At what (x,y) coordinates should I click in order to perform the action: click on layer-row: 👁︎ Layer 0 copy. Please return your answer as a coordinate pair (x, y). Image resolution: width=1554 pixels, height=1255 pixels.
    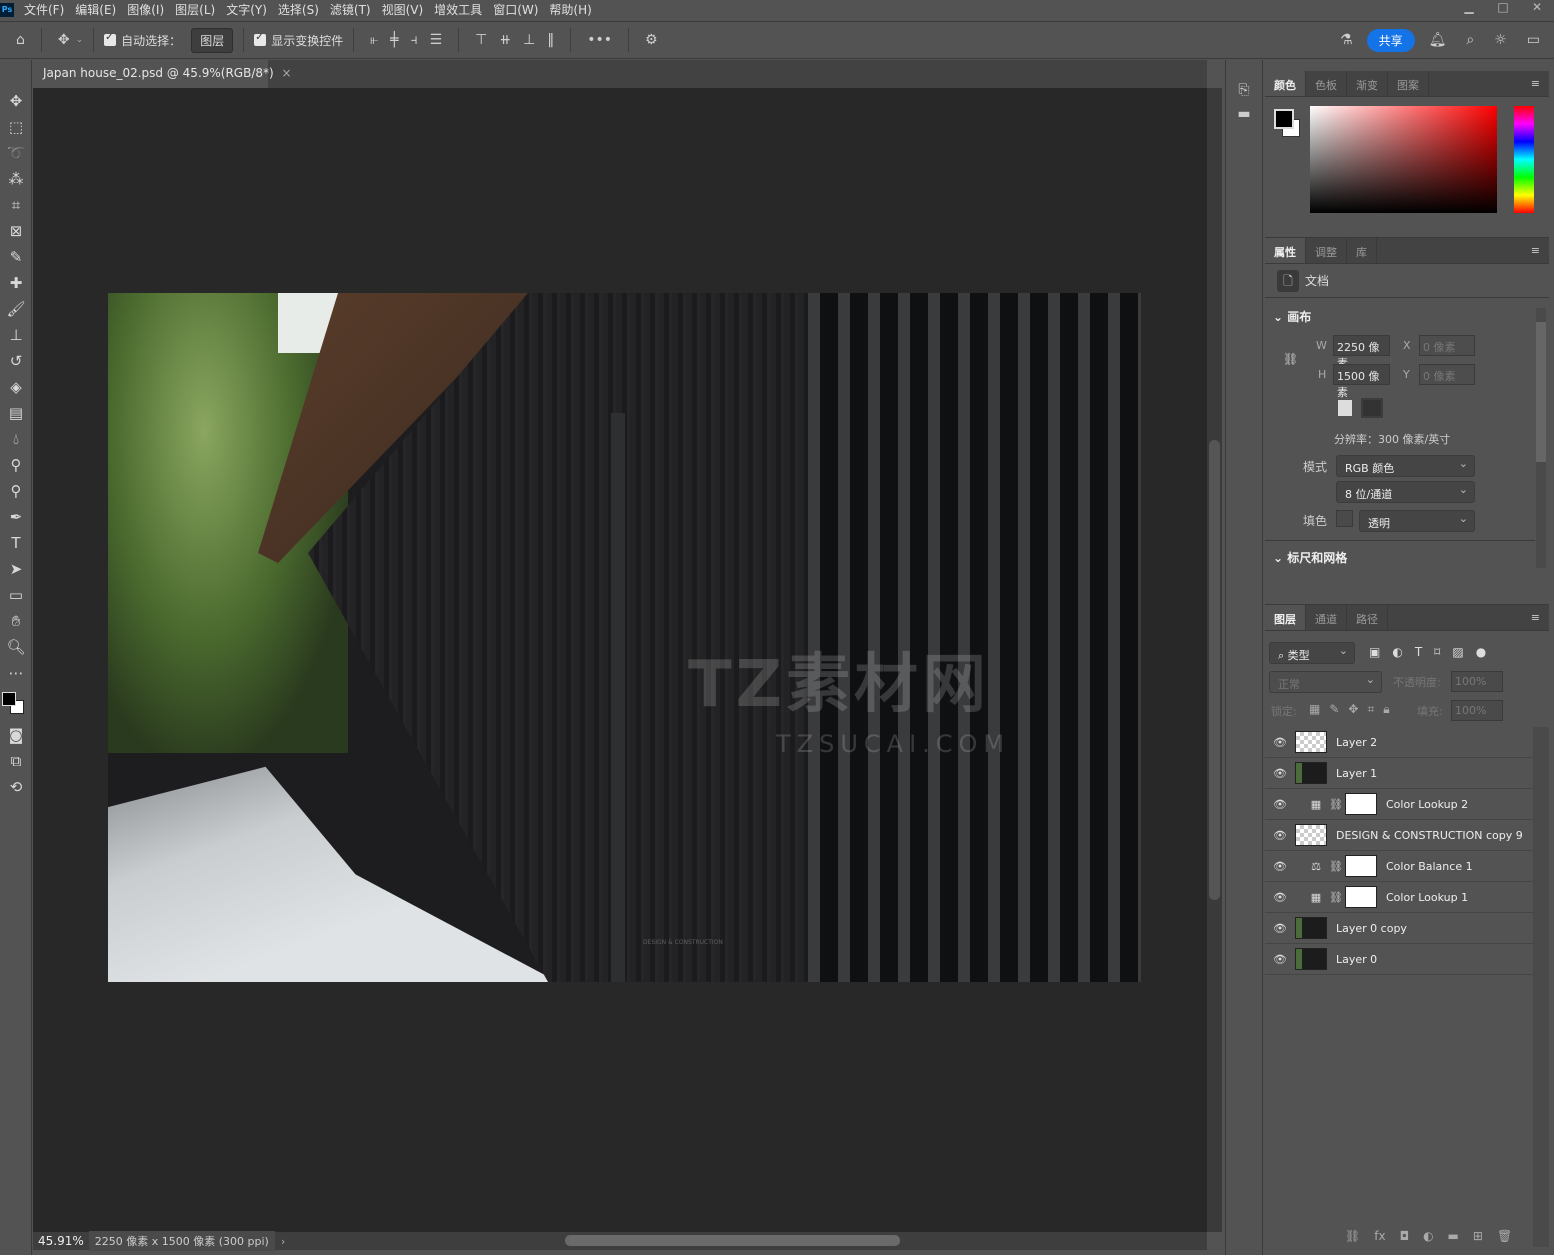
    Looking at the image, I should click on (1399, 928).